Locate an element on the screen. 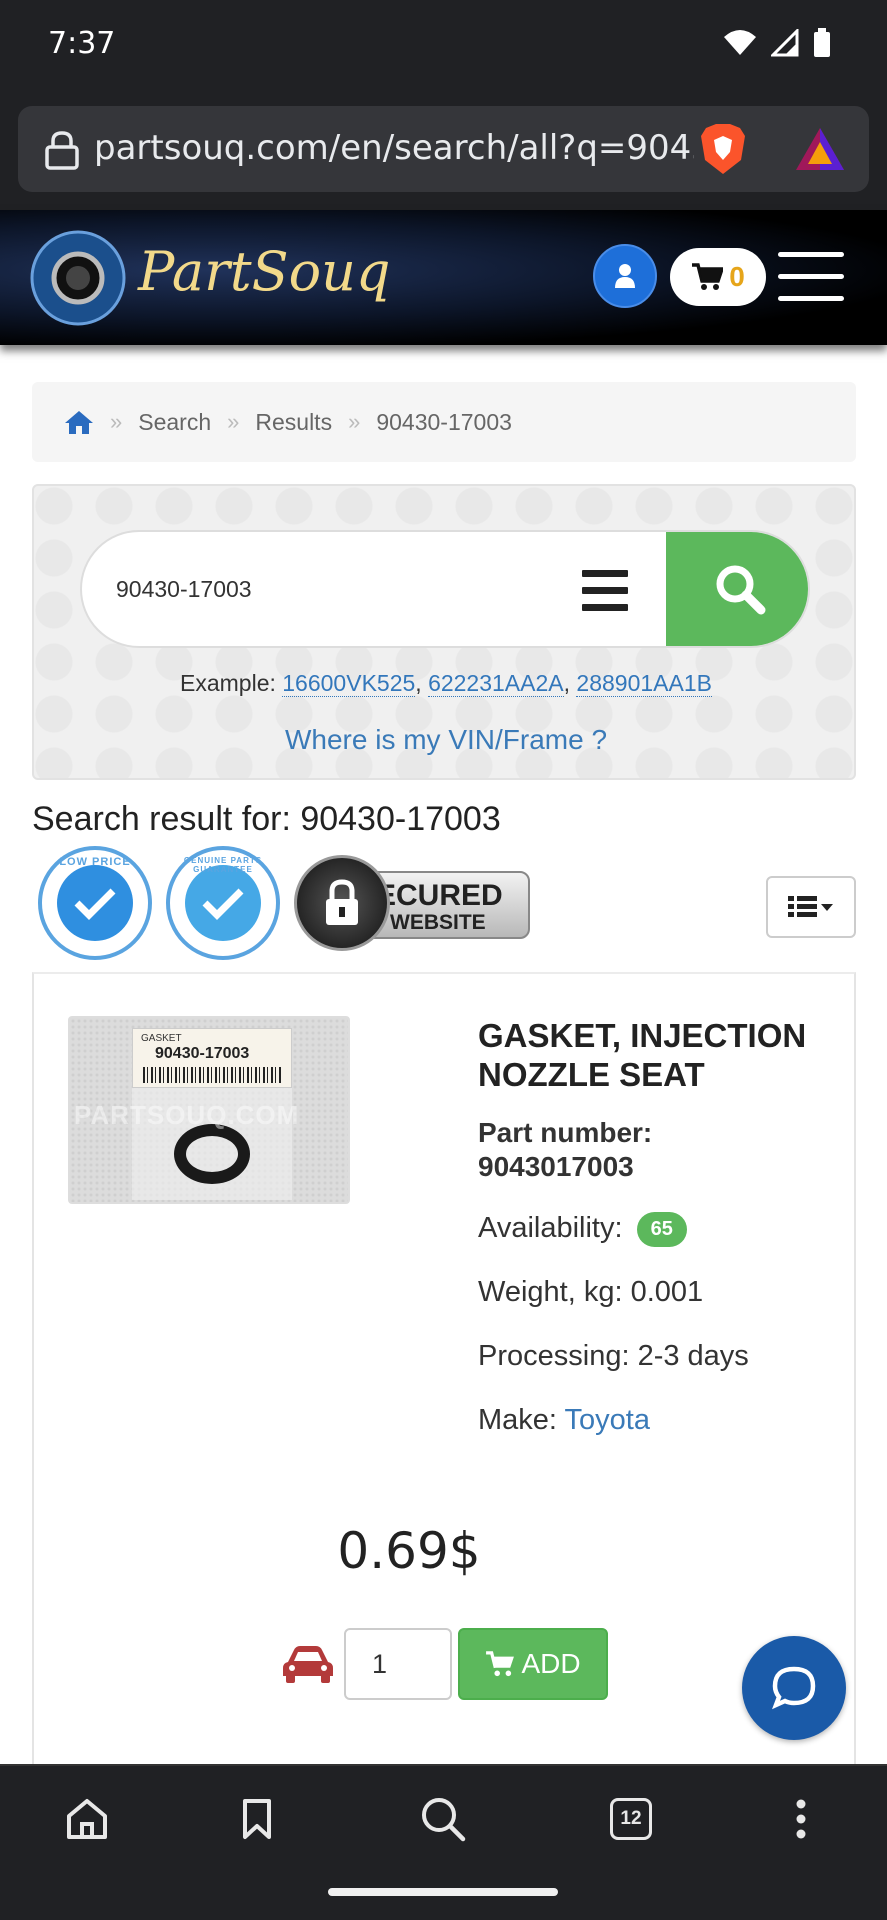 Image resolution: width=887 pixels, height=1920 pixels. list-view-icon is located at coordinates (810, 906).